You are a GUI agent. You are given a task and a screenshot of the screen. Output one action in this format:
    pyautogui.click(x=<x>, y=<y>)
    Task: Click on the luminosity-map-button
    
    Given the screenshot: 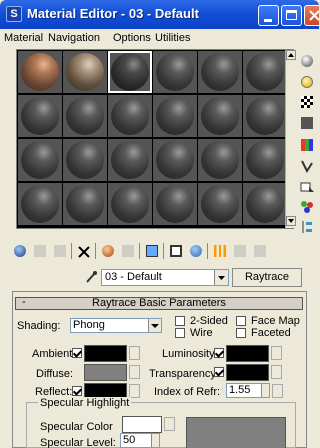 What is the action you would take?
    pyautogui.click(x=276, y=353)
    